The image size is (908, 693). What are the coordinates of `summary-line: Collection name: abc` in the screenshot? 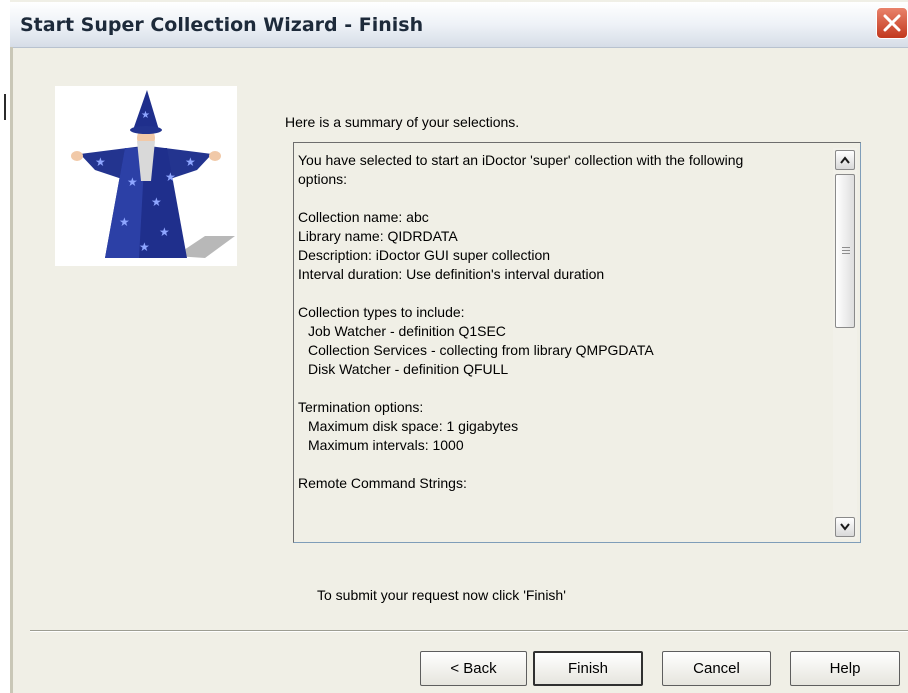 It's located at (363, 217).